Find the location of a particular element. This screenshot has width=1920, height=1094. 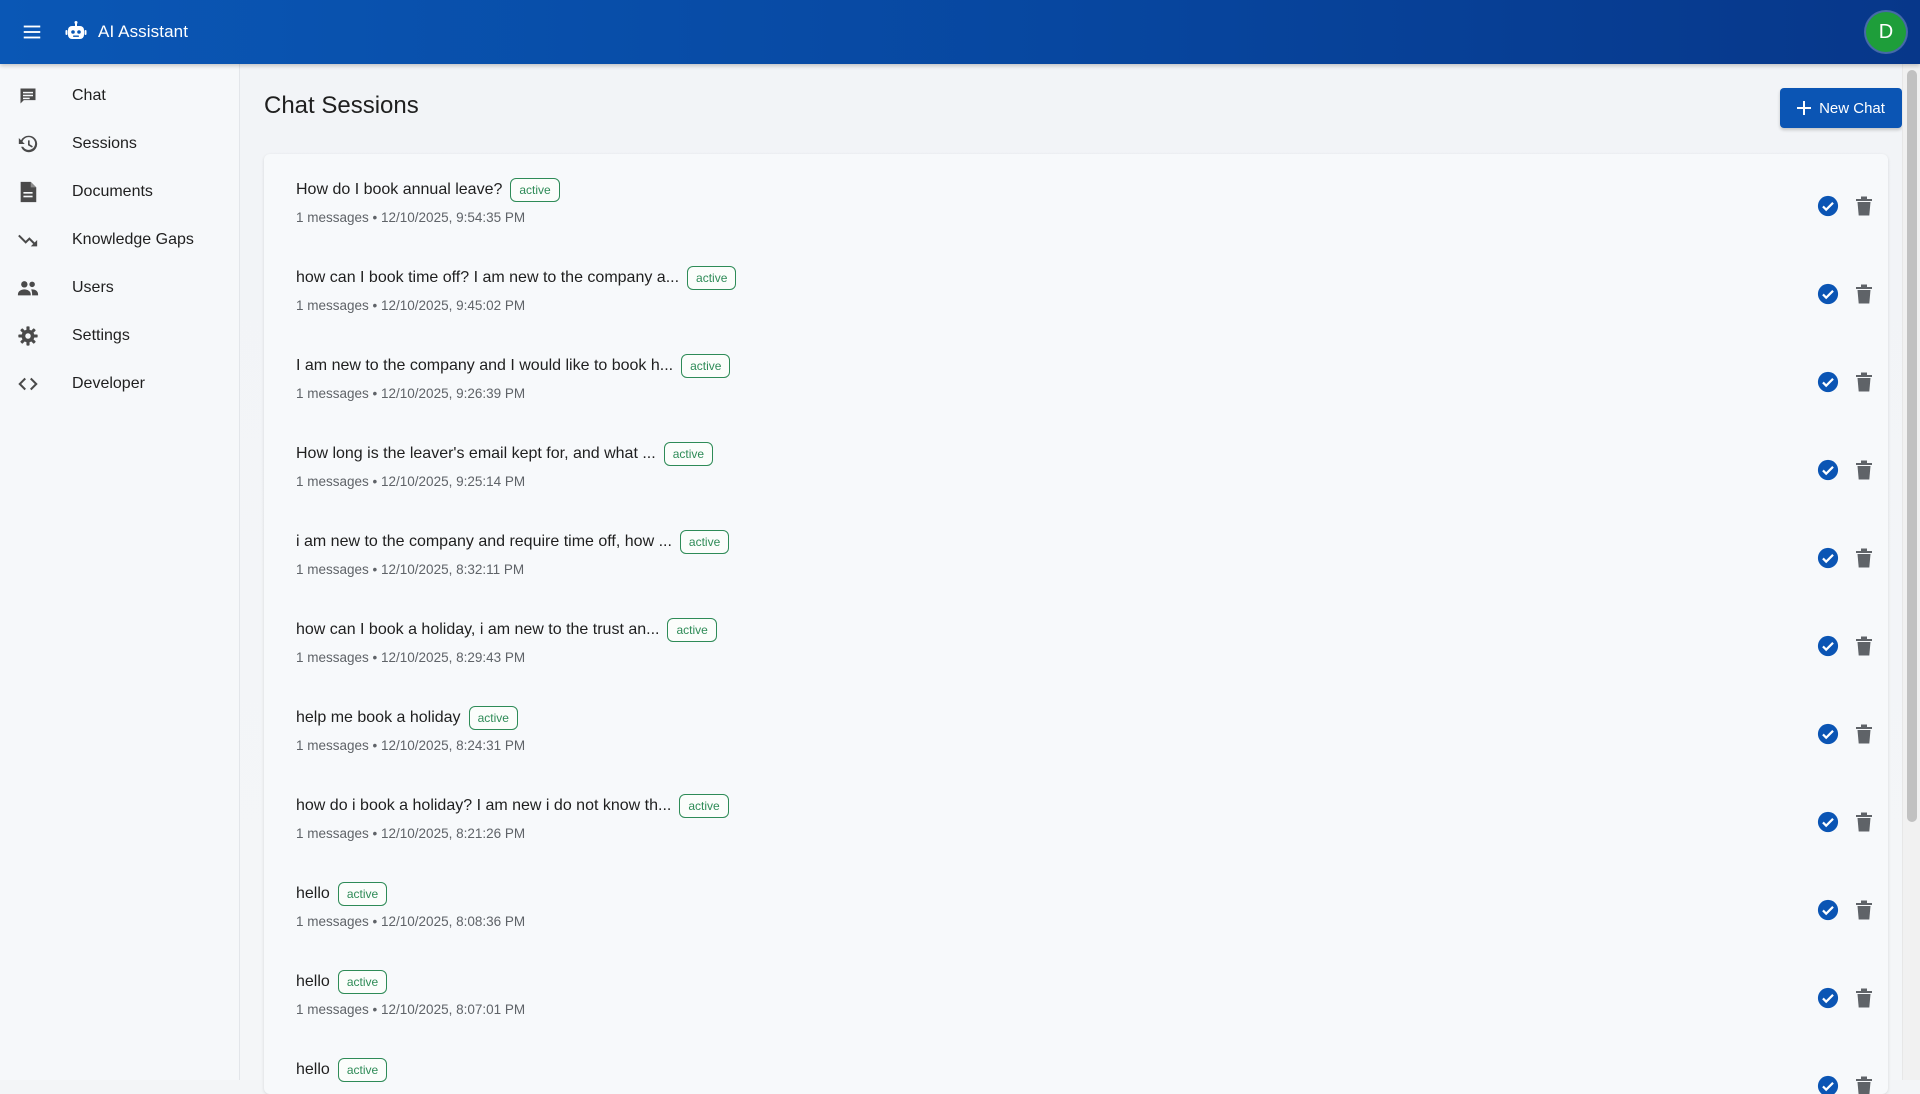

app-bar: AI Assistant D is located at coordinates (960, 32).